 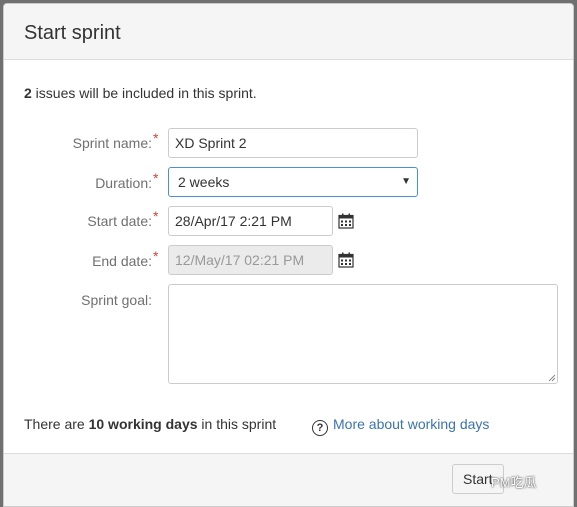 I want to click on issues-count: 2, so click(x=28, y=93).